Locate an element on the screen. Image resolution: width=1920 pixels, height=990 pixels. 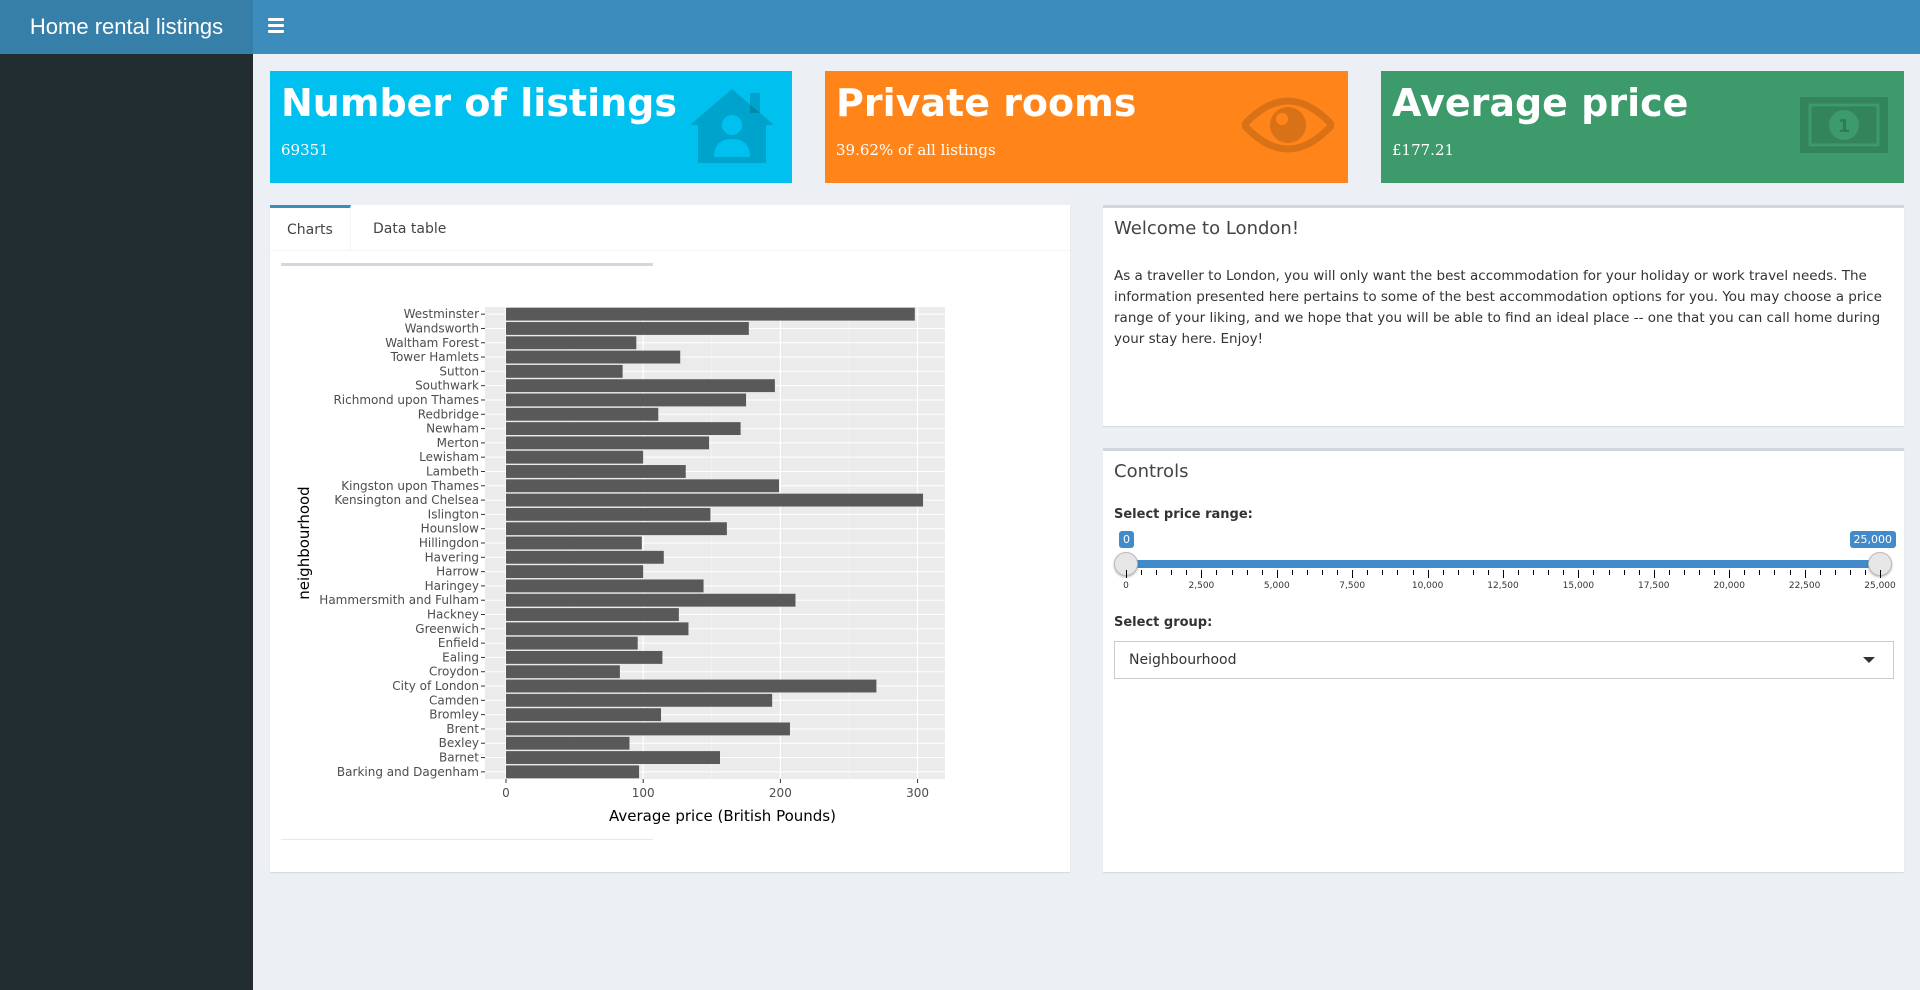
x-tick-label: 0 is located at coordinates (506, 793).